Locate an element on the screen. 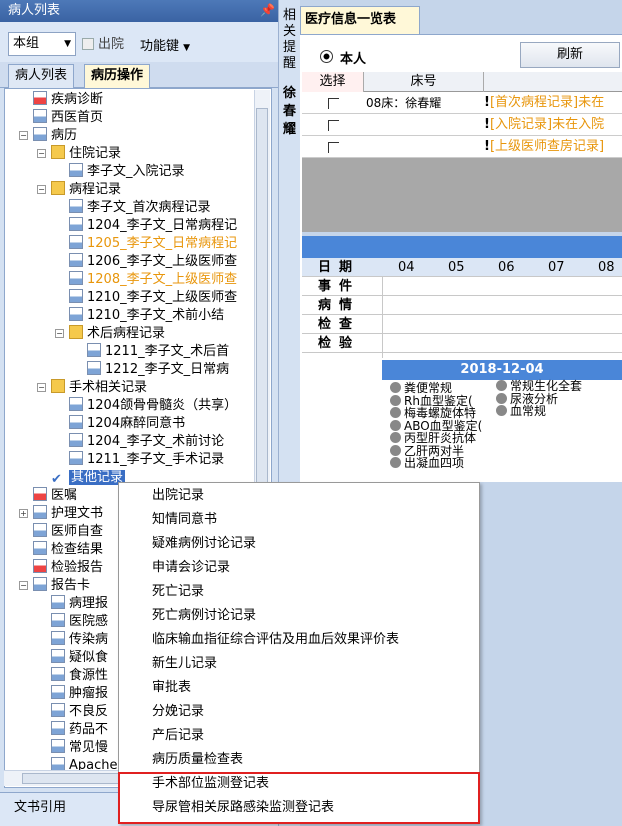  tree-node: 医师自查 is located at coordinates (68, 532).